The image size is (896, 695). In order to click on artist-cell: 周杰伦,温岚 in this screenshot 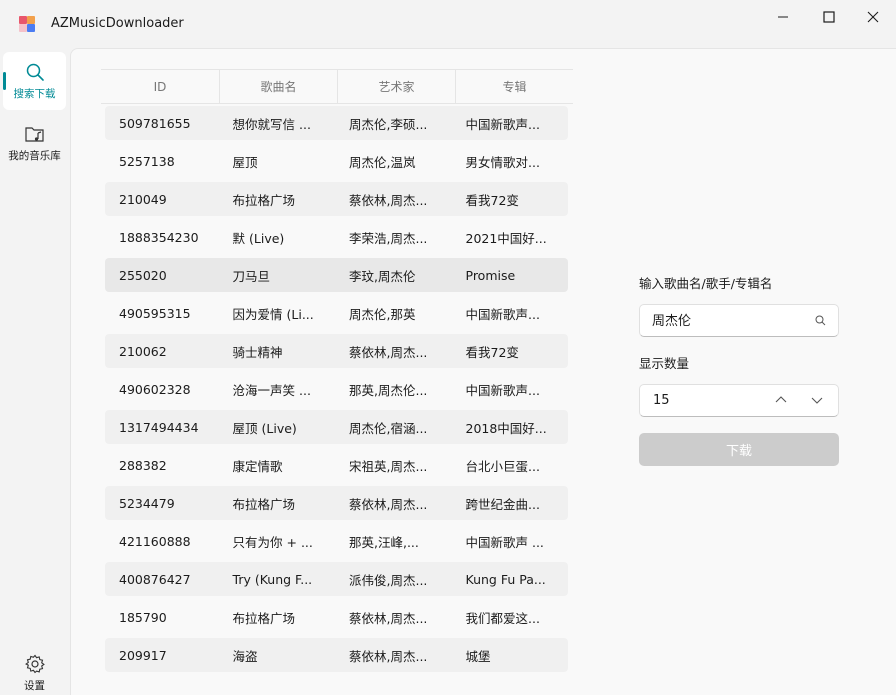, I will do `click(382, 162)`.